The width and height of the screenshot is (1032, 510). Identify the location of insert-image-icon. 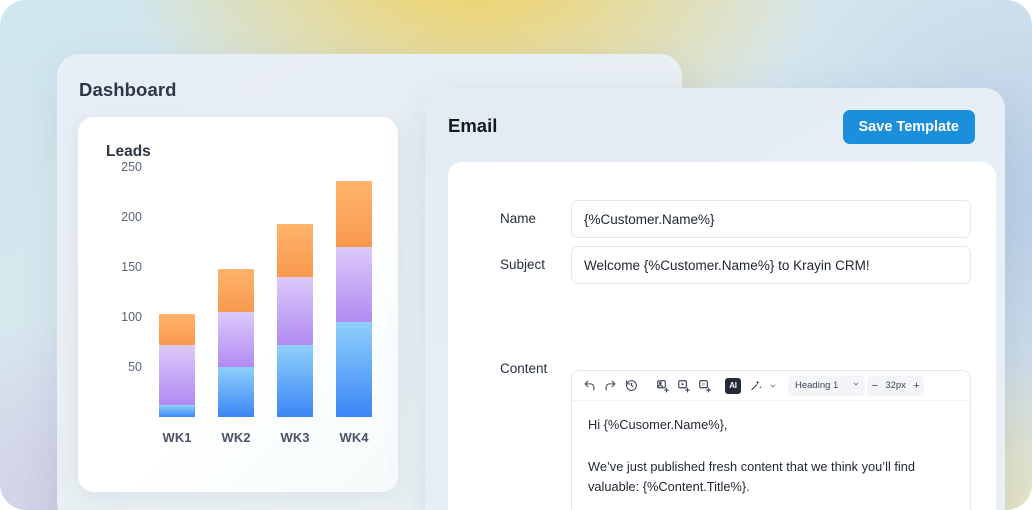
(662, 385).